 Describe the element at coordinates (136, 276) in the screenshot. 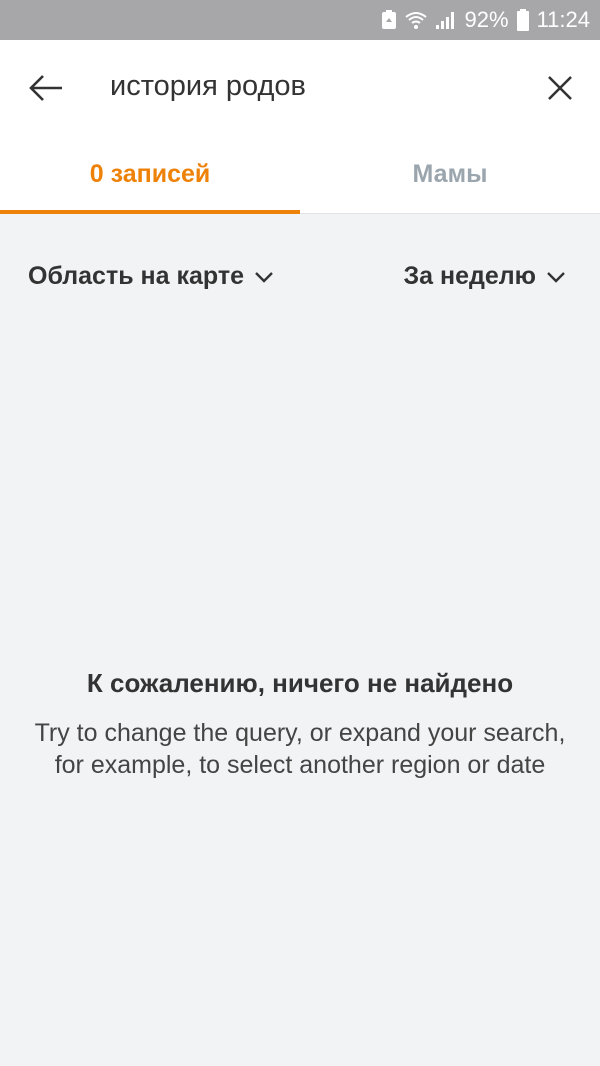

I see `region-filter-label: Область на карте` at that location.